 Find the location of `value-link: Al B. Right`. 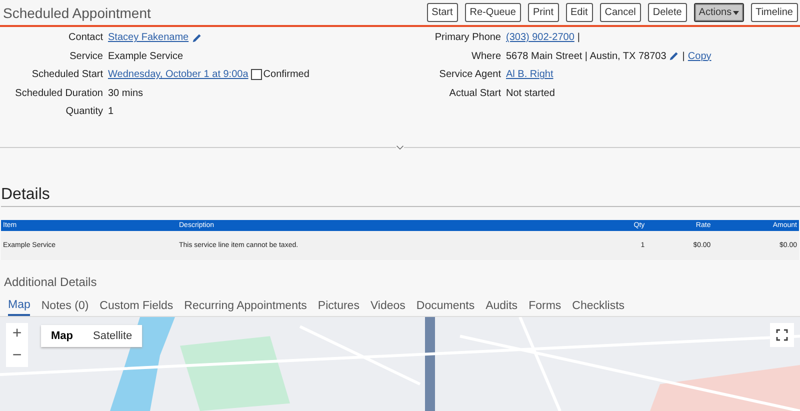

value-link: Al B. Right is located at coordinates (530, 74).